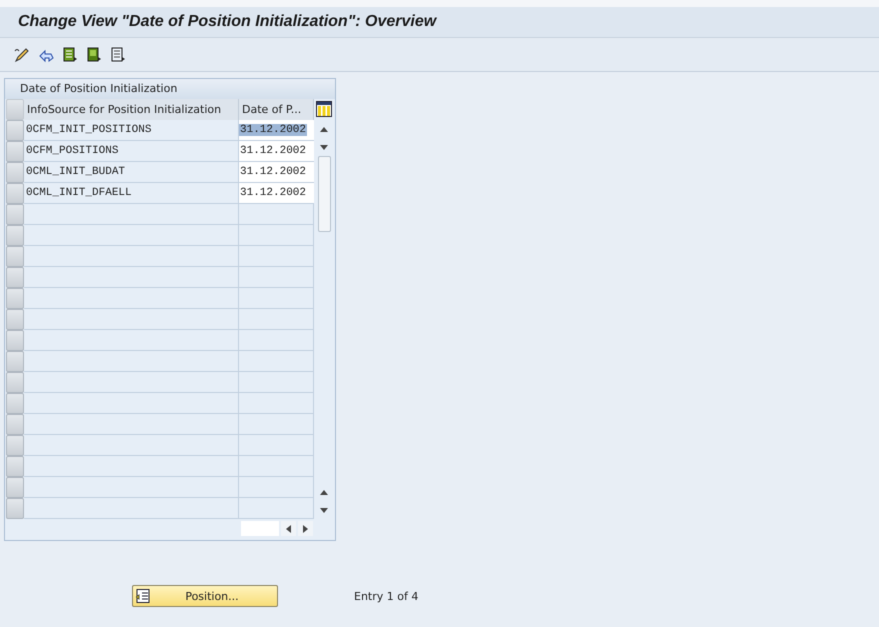 This screenshot has width=879, height=627. What do you see at coordinates (22, 54) in the screenshot?
I see `pencil-icon` at bounding box center [22, 54].